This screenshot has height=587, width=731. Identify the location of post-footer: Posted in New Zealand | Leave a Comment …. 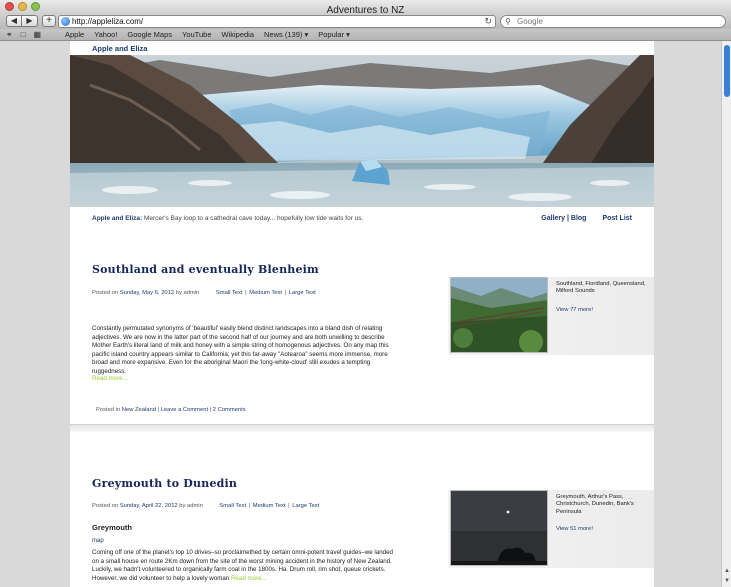
(171, 410).